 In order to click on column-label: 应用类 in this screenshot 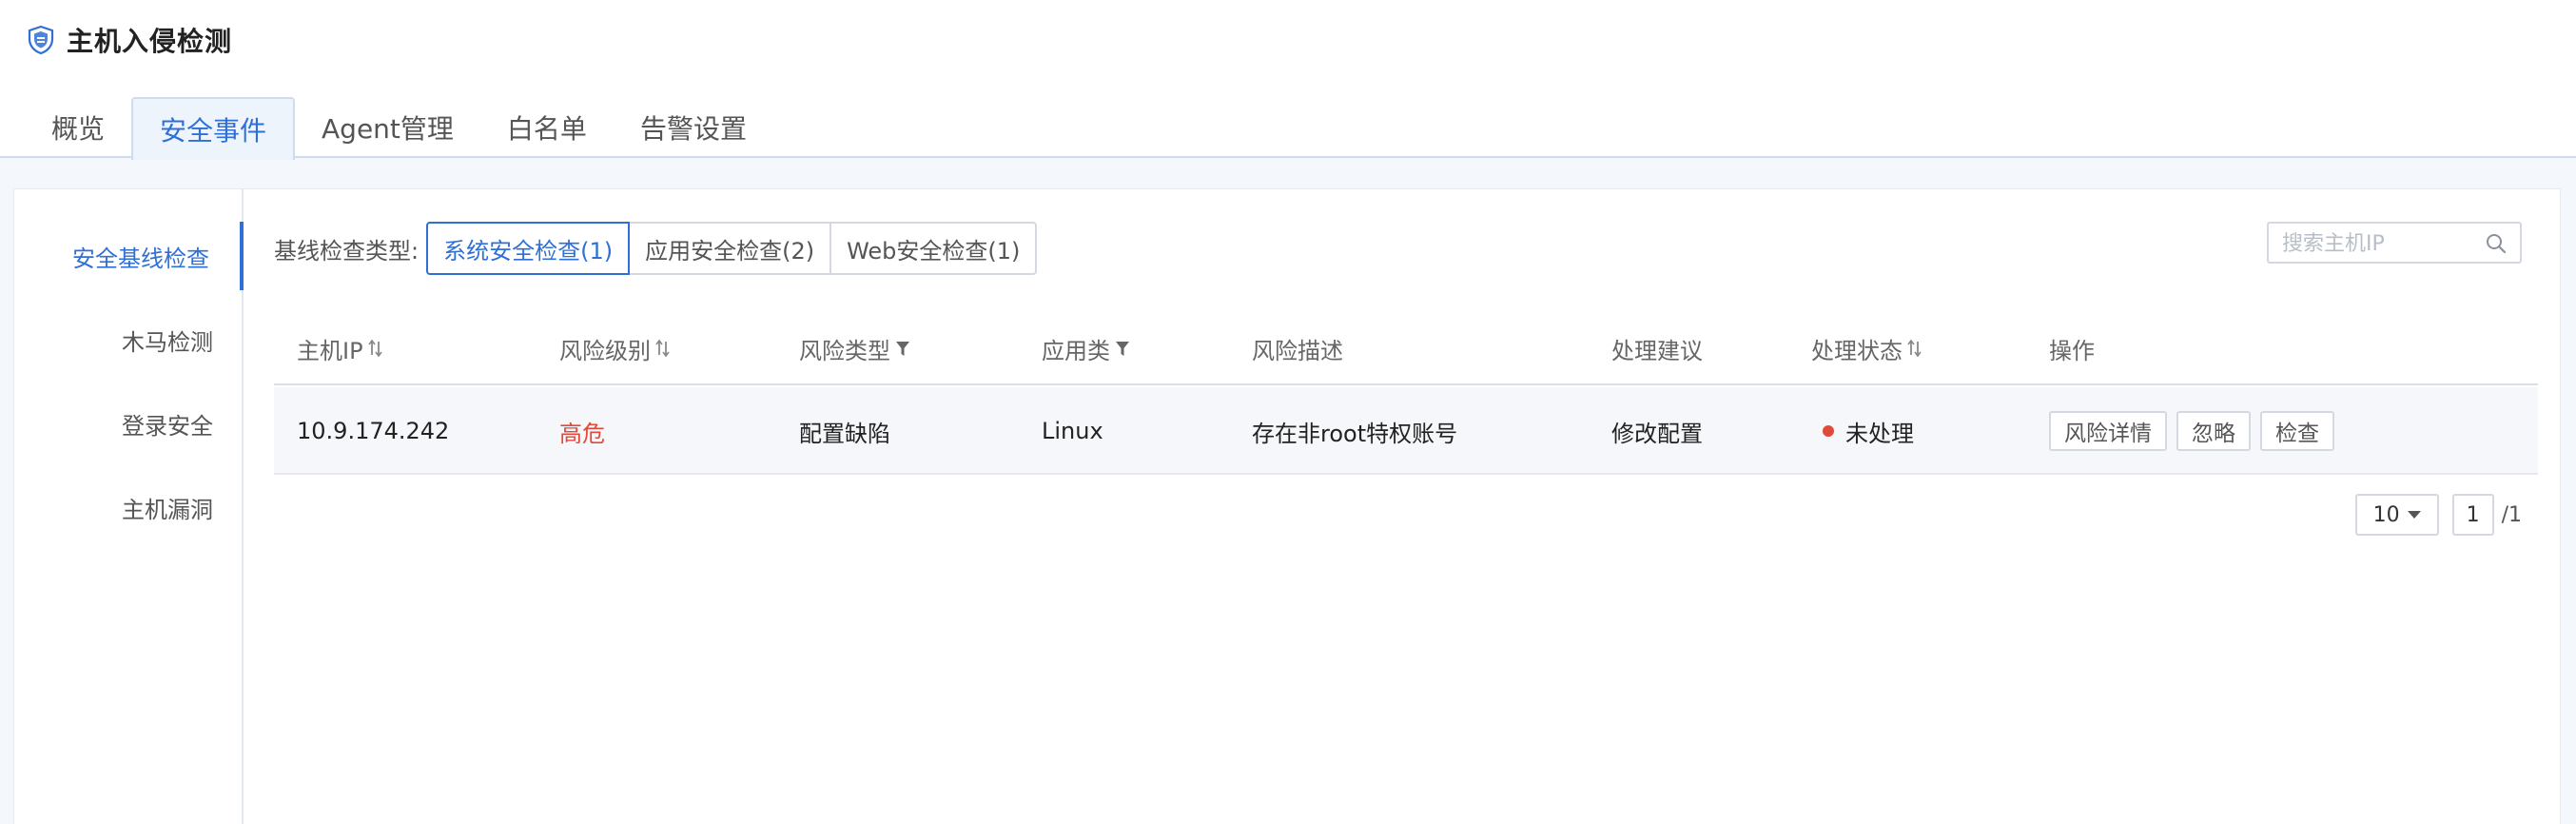, I will do `click(1076, 350)`.